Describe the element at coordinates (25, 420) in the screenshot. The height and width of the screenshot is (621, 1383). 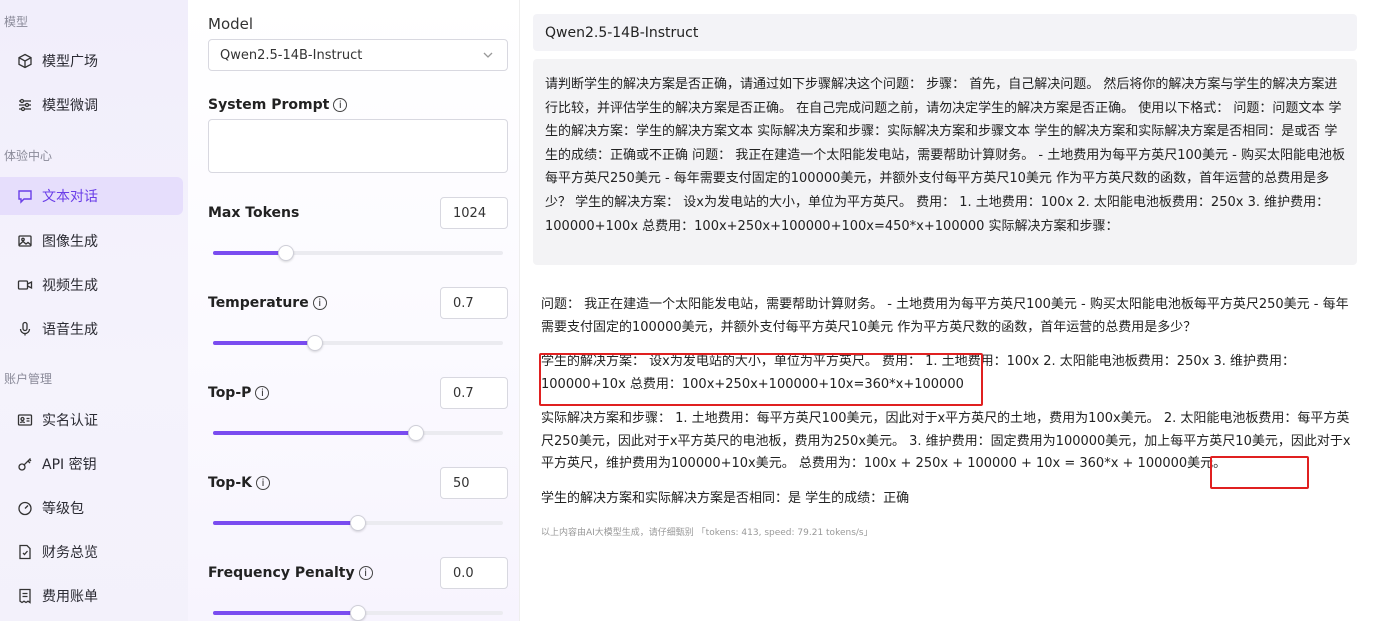
I see `id-card-icon` at that location.